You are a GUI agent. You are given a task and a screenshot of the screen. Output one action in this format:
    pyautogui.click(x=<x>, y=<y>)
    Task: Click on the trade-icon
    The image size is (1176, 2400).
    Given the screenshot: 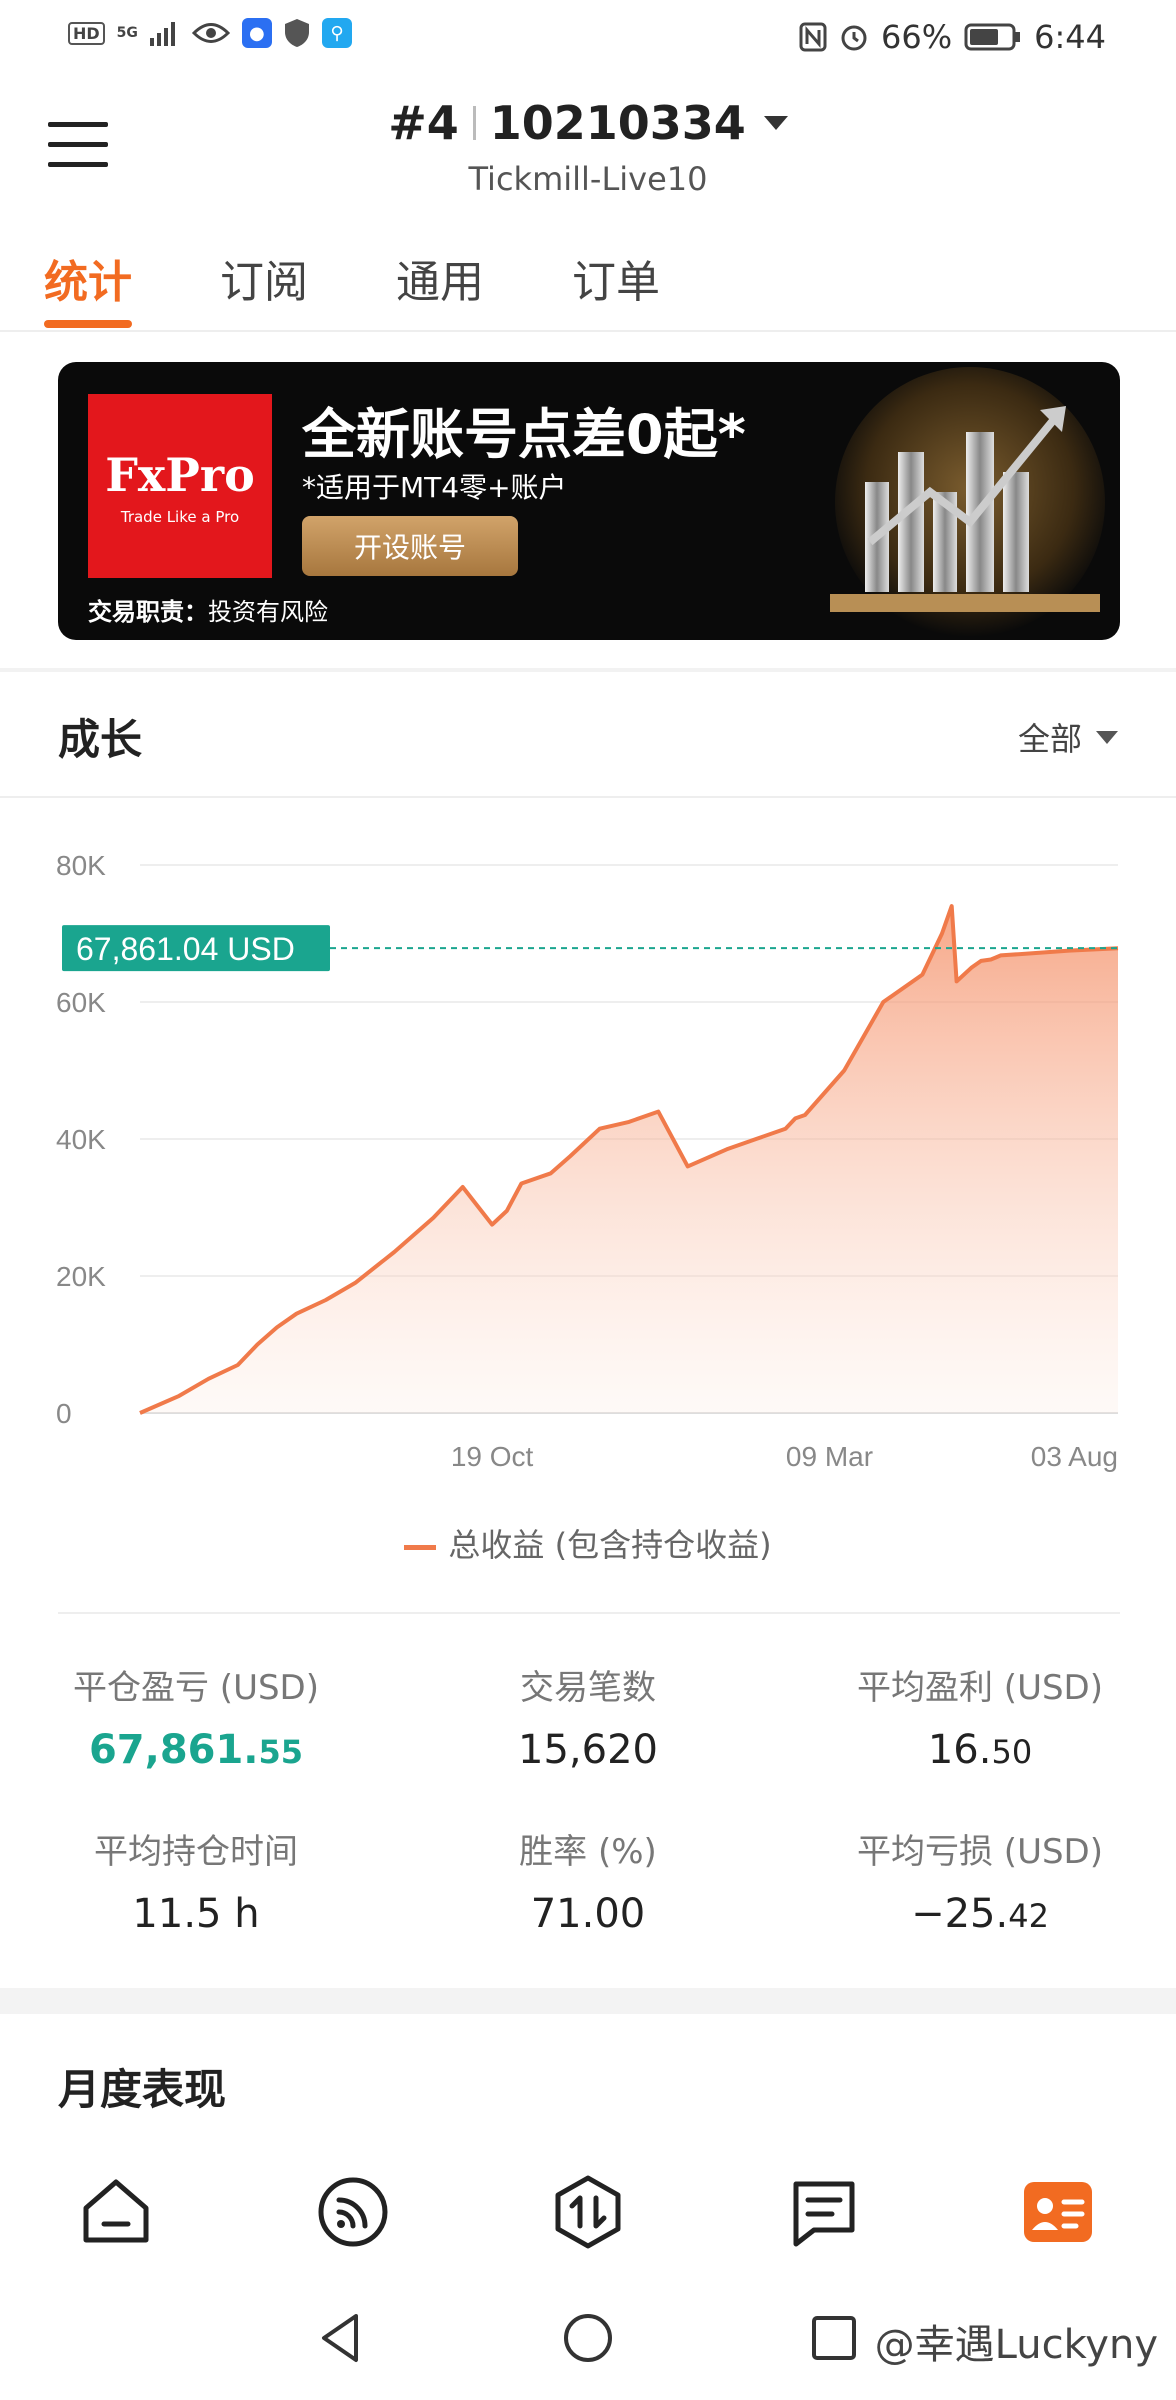 What is the action you would take?
    pyautogui.click(x=588, y=2212)
    